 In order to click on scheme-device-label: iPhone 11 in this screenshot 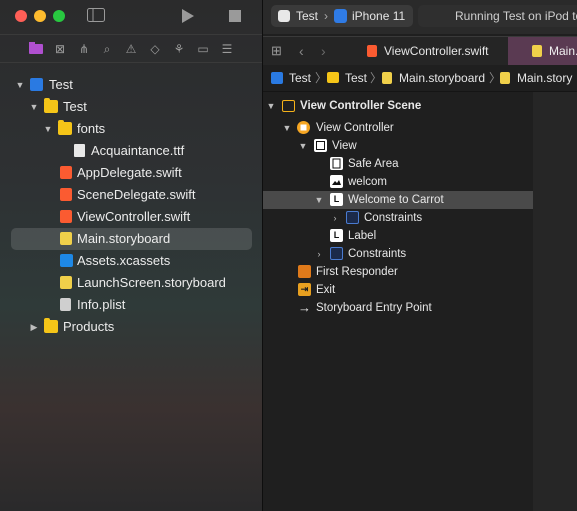, I will do `click(379, 16)`.